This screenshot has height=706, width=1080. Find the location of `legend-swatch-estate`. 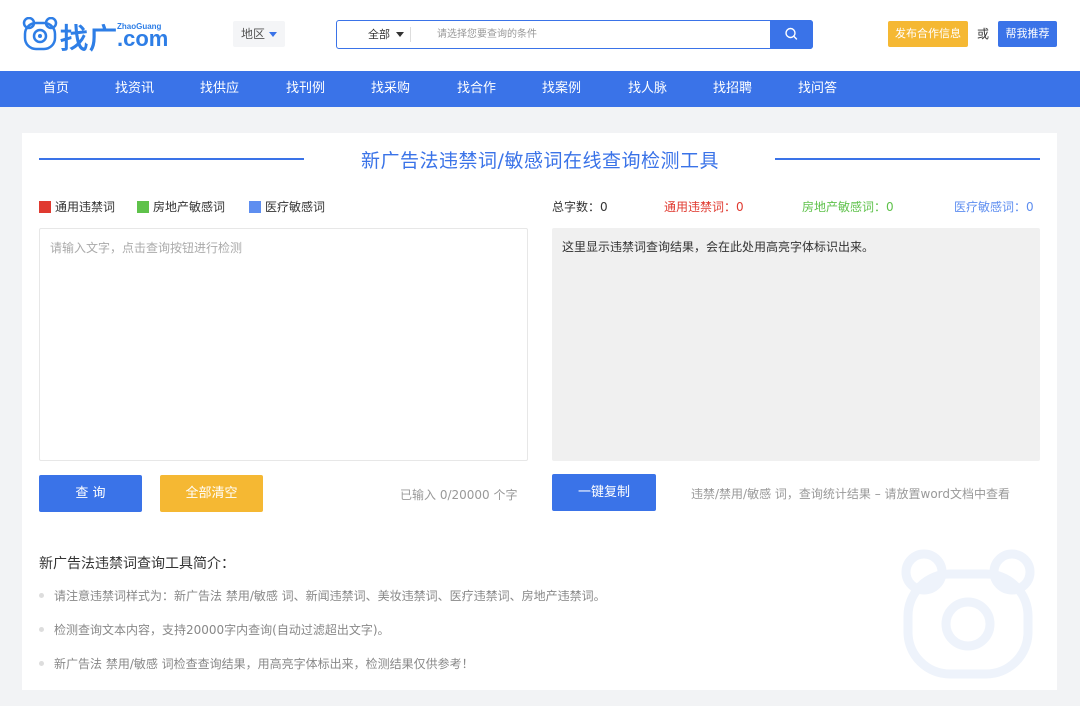

legend-swatch-estate is located at coordinates (143, 207).